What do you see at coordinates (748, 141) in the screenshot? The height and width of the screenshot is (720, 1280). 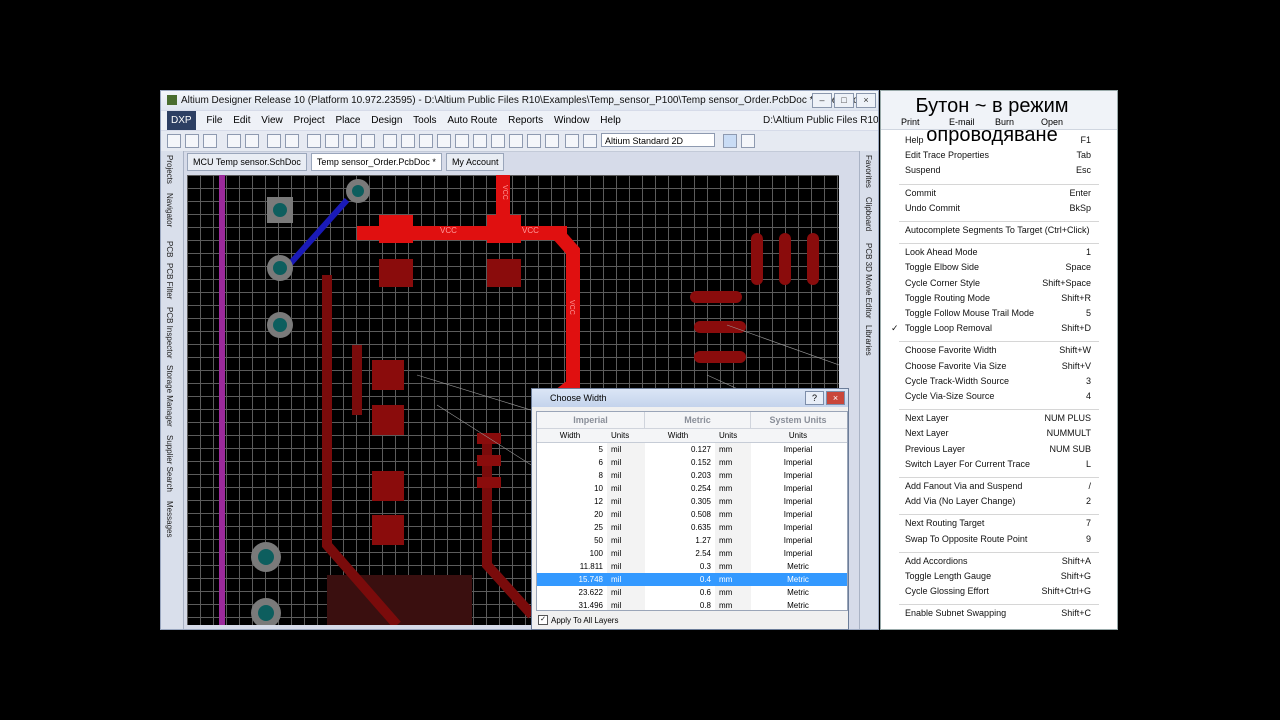 I see `route-bus-icon` at bounding box center [748, 141].